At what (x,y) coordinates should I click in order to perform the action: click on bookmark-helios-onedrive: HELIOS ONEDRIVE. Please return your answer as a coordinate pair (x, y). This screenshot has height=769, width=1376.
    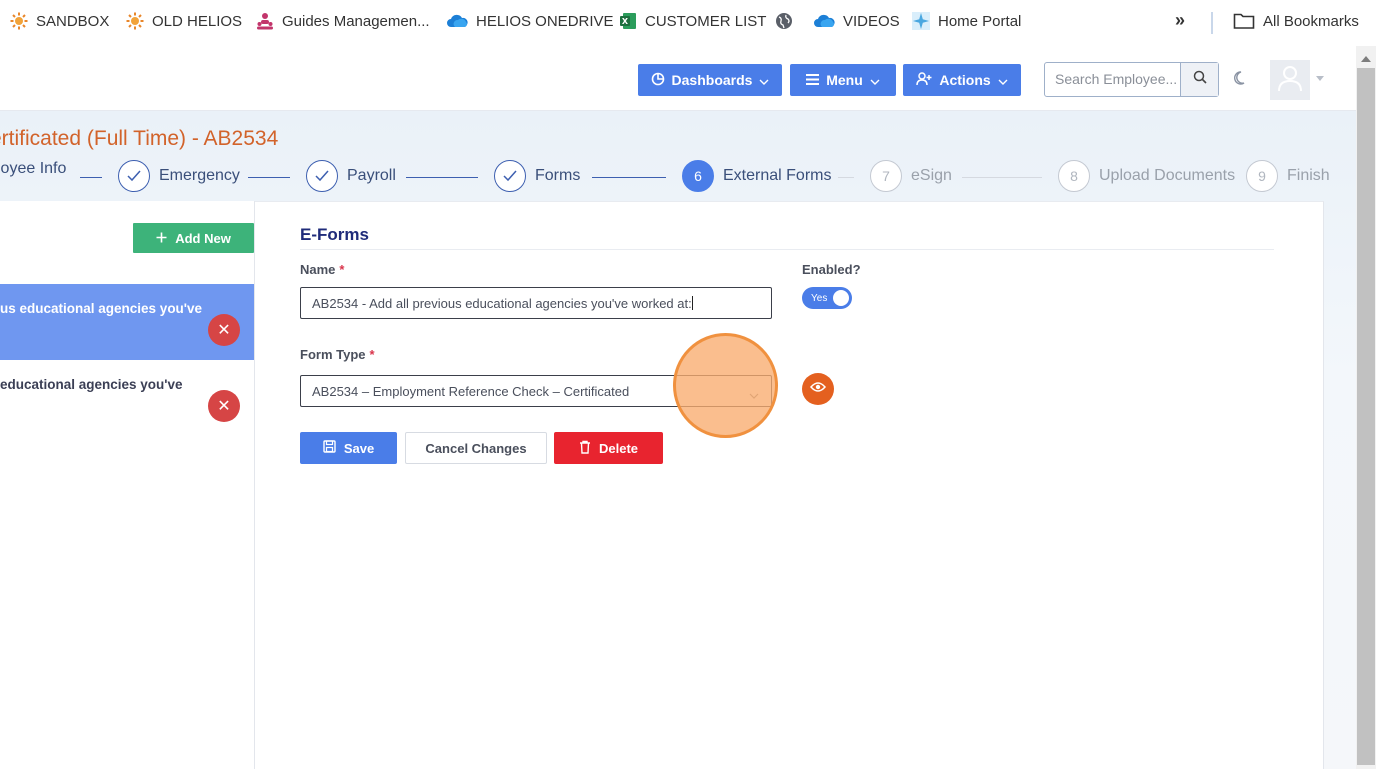
    Looking at the image, I should click on (530, 21).